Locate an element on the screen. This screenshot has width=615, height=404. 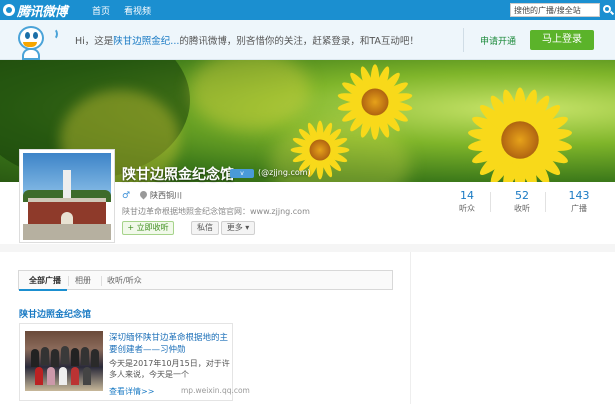
profile-location: 陕西铜川 is located at coordinates (166, 195).